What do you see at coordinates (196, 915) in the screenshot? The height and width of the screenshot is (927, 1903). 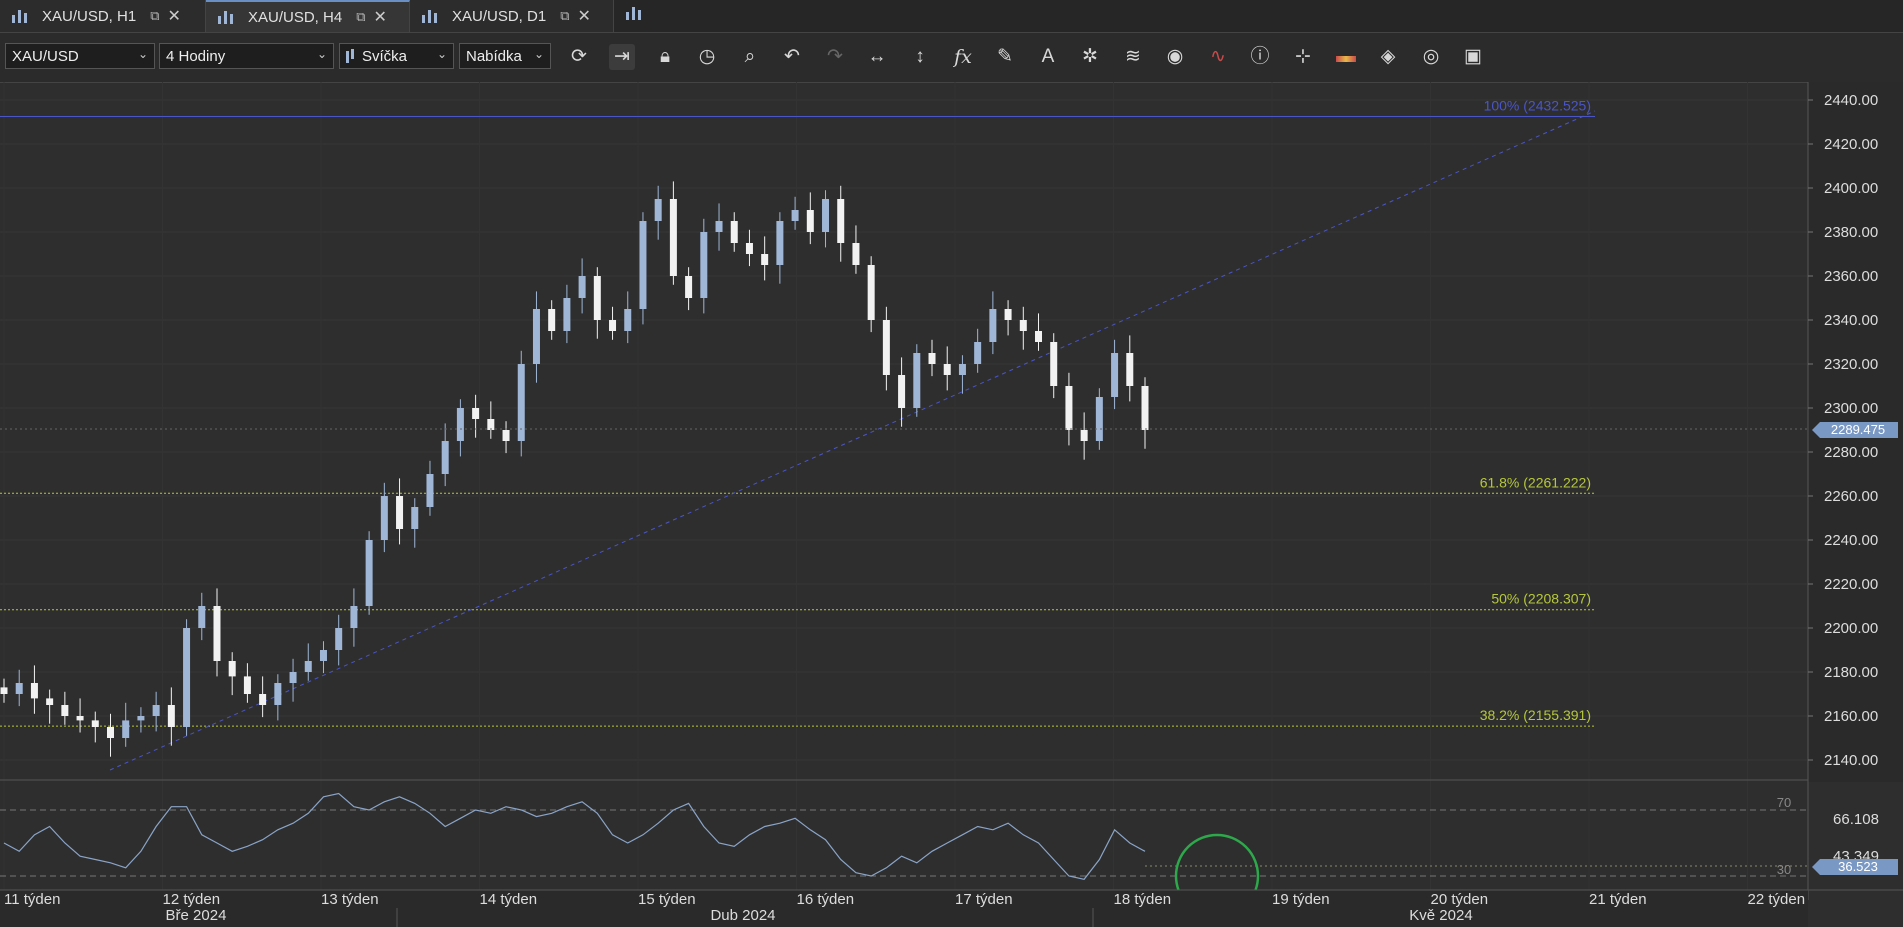 I see `month-label: Bře 2024` at bounding box center [196, 915].